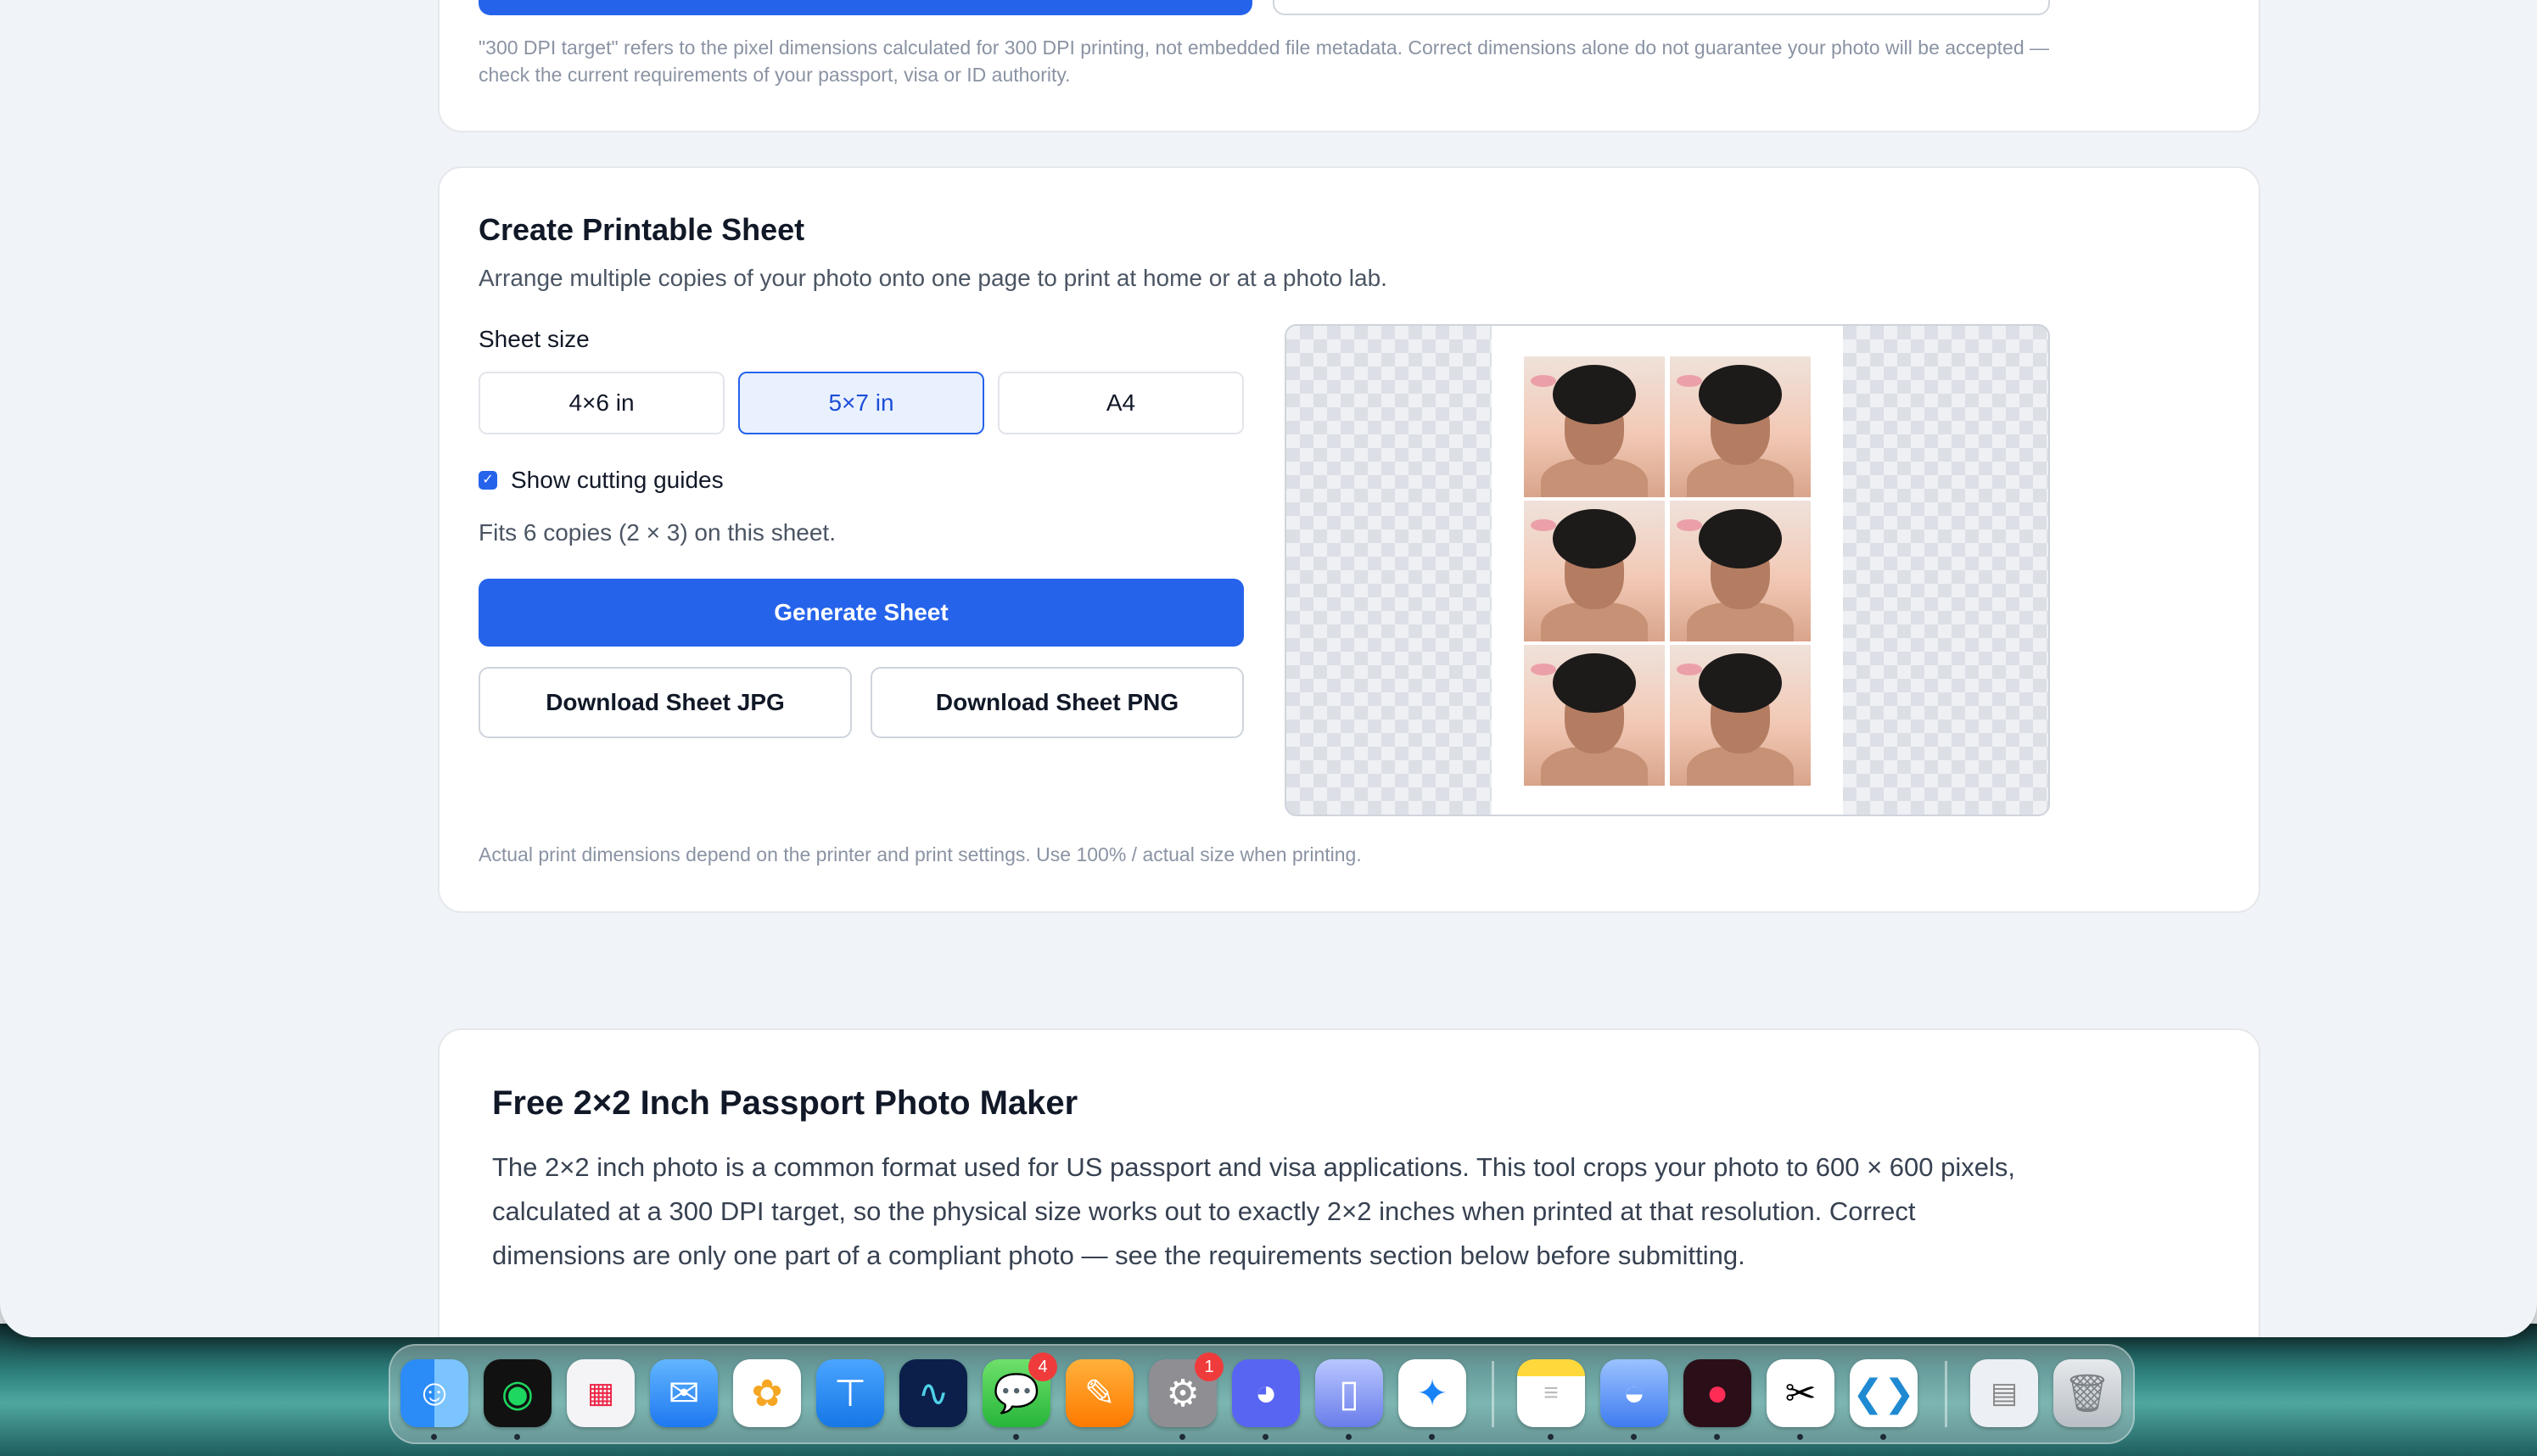 This screenshot has width=2537, height=1456. What do you see at coordinates (1100, 1393) in the screenshot?
I see `pages-icon: ✎` at bounding box center [1100, 1393].